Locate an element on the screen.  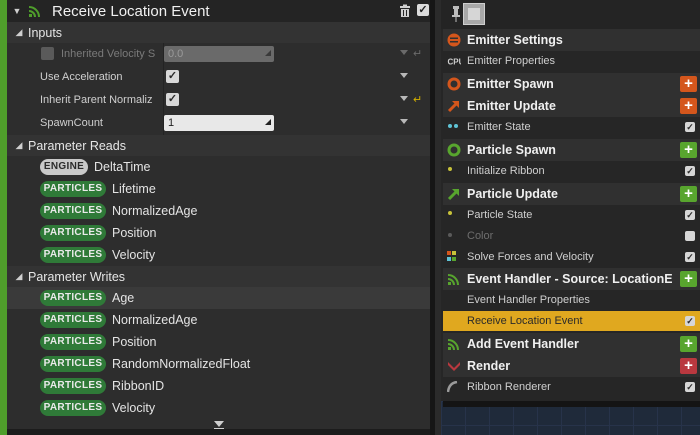
initialize-ribbon-item: Initialize Ribbon ✓ is located at coordinates (571, 171).